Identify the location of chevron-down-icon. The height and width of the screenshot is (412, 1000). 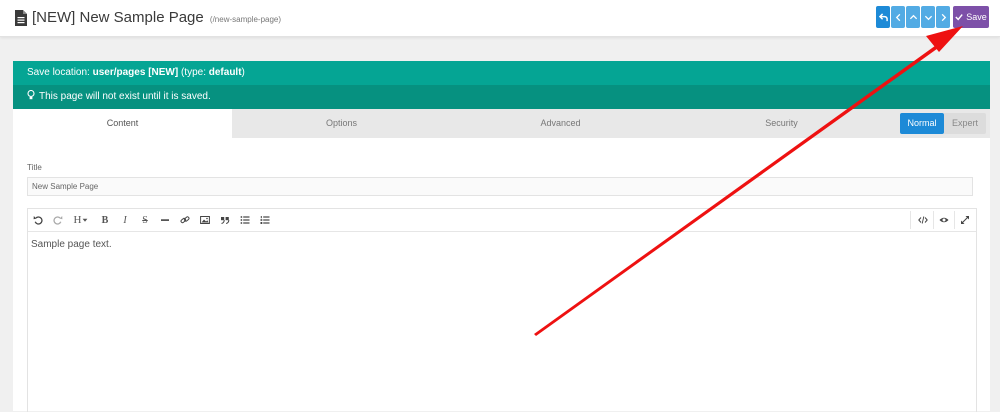
(928, 17).